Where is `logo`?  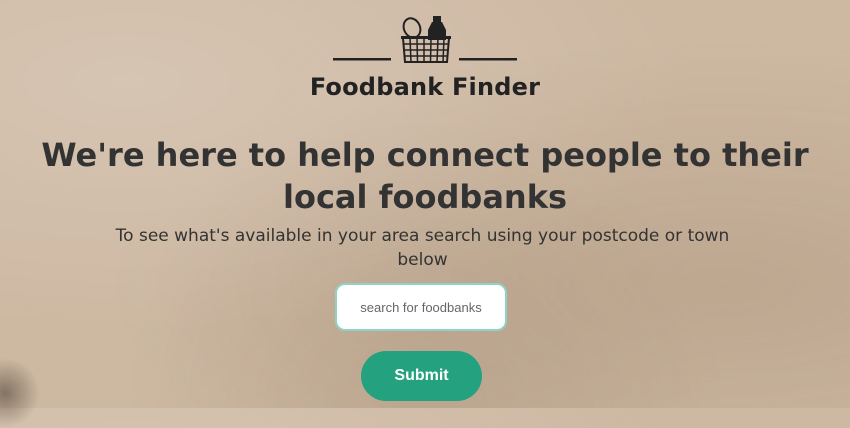
logo is located at coordinates (425, 40).